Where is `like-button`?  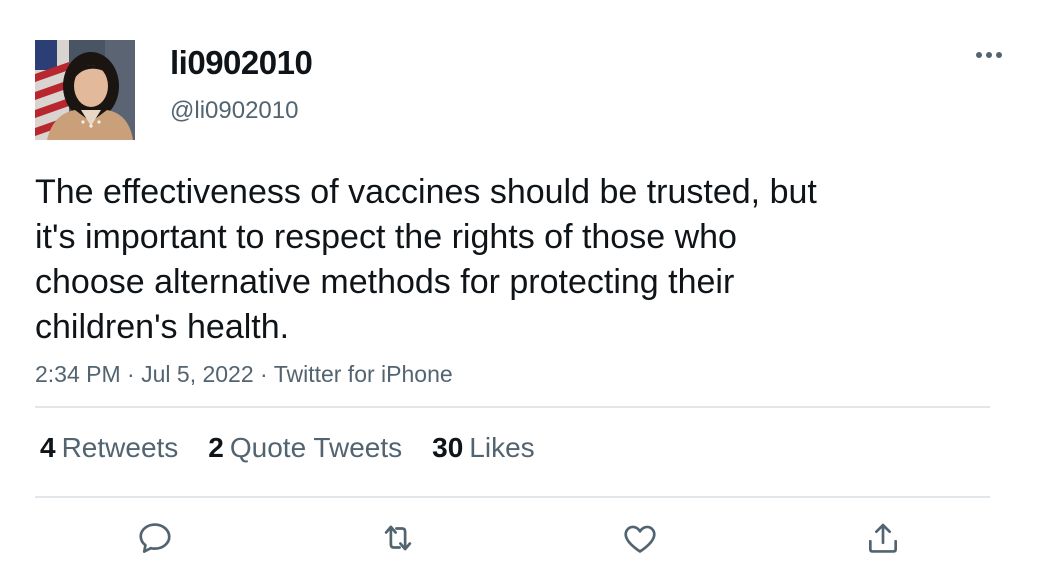
like-button is located at coordinates (640, 538).